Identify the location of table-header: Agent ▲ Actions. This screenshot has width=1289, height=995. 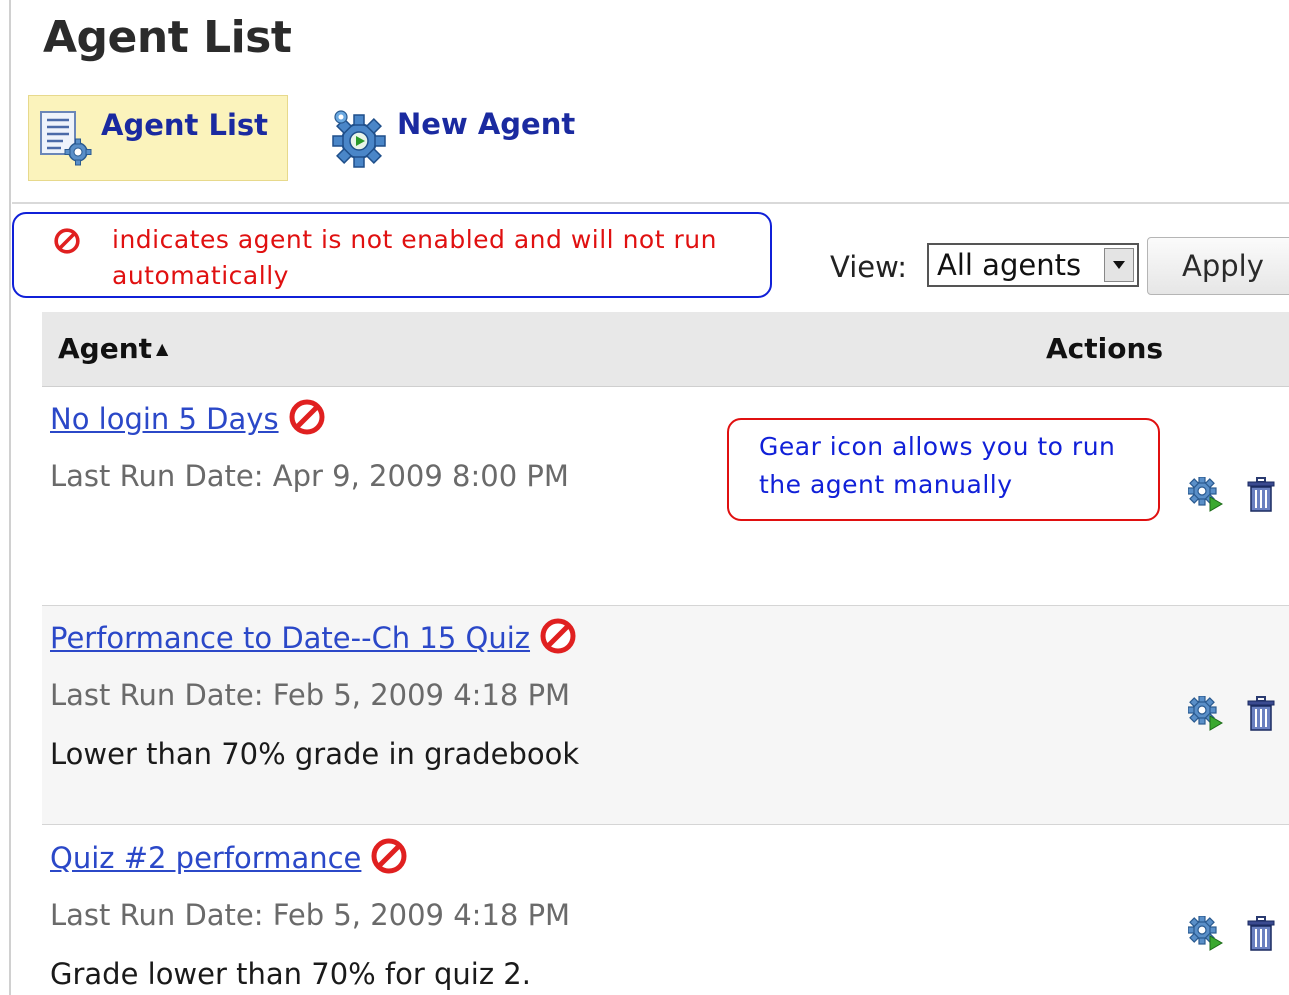
(665, 349).